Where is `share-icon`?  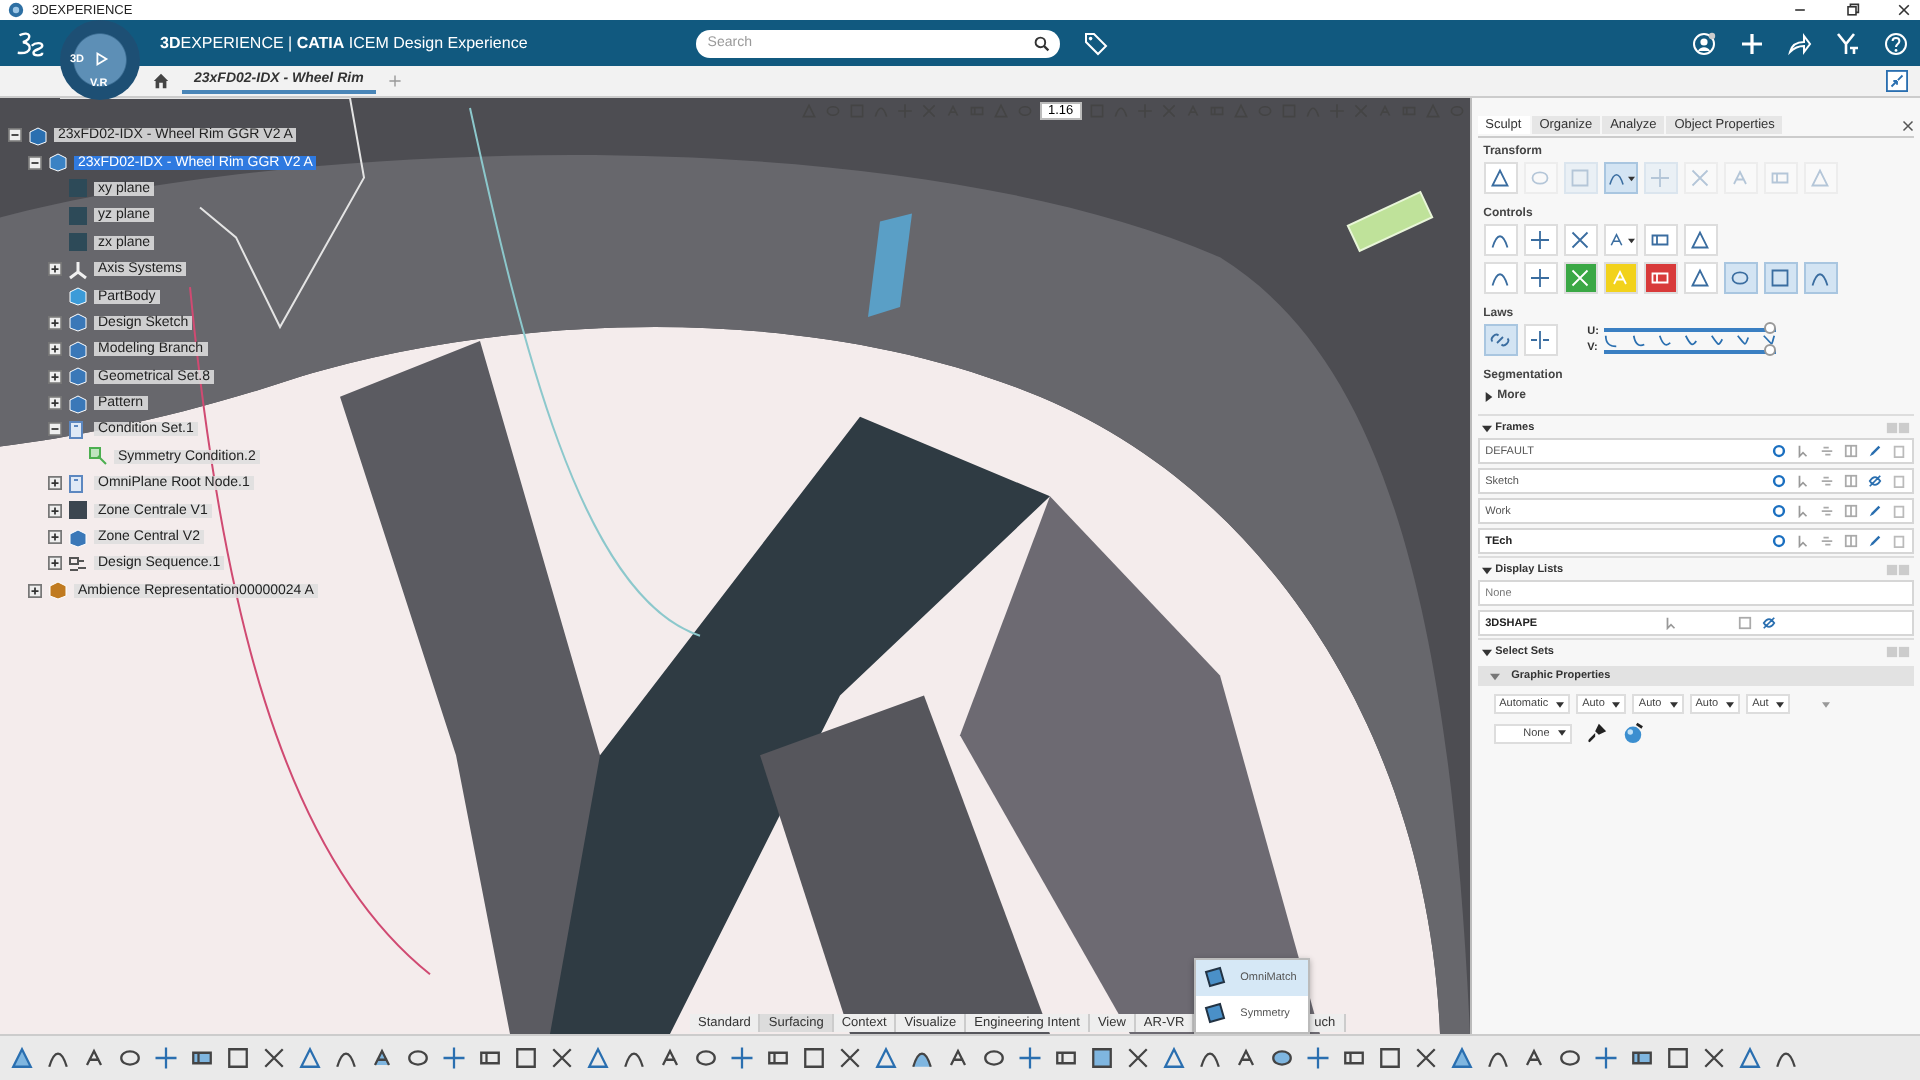 share-icon is located at coordinates (1800, 43).